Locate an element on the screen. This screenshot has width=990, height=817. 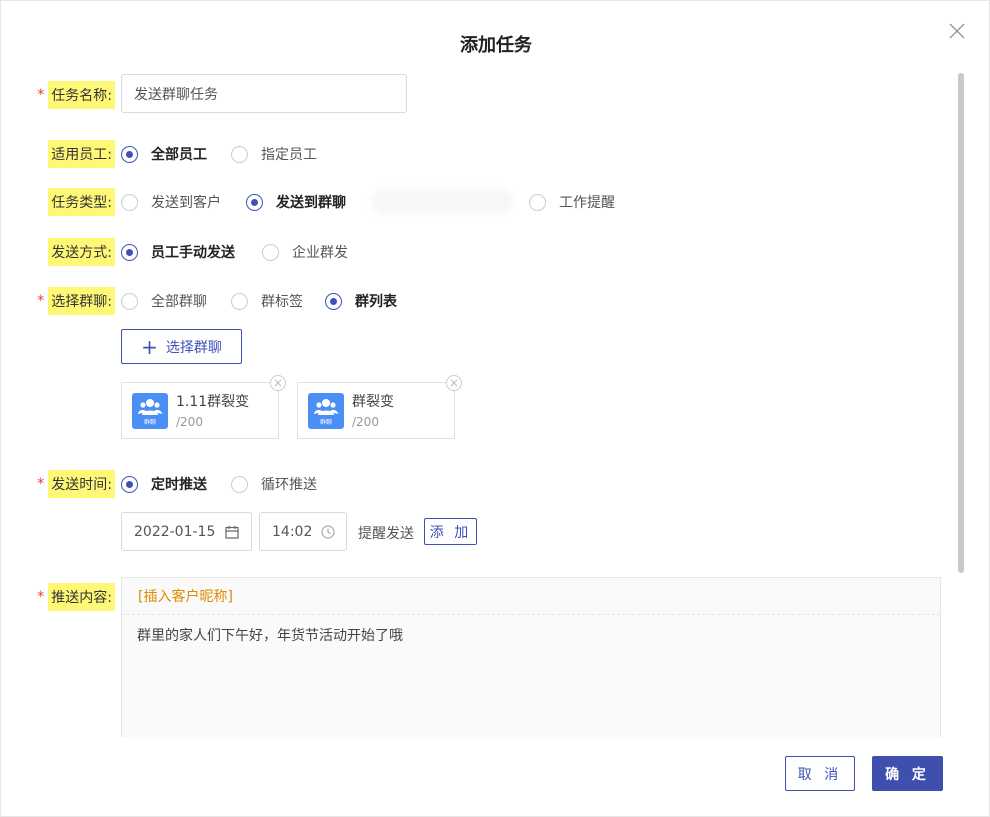
confirm-button: 确 定 is located at coordinates (907, 773).